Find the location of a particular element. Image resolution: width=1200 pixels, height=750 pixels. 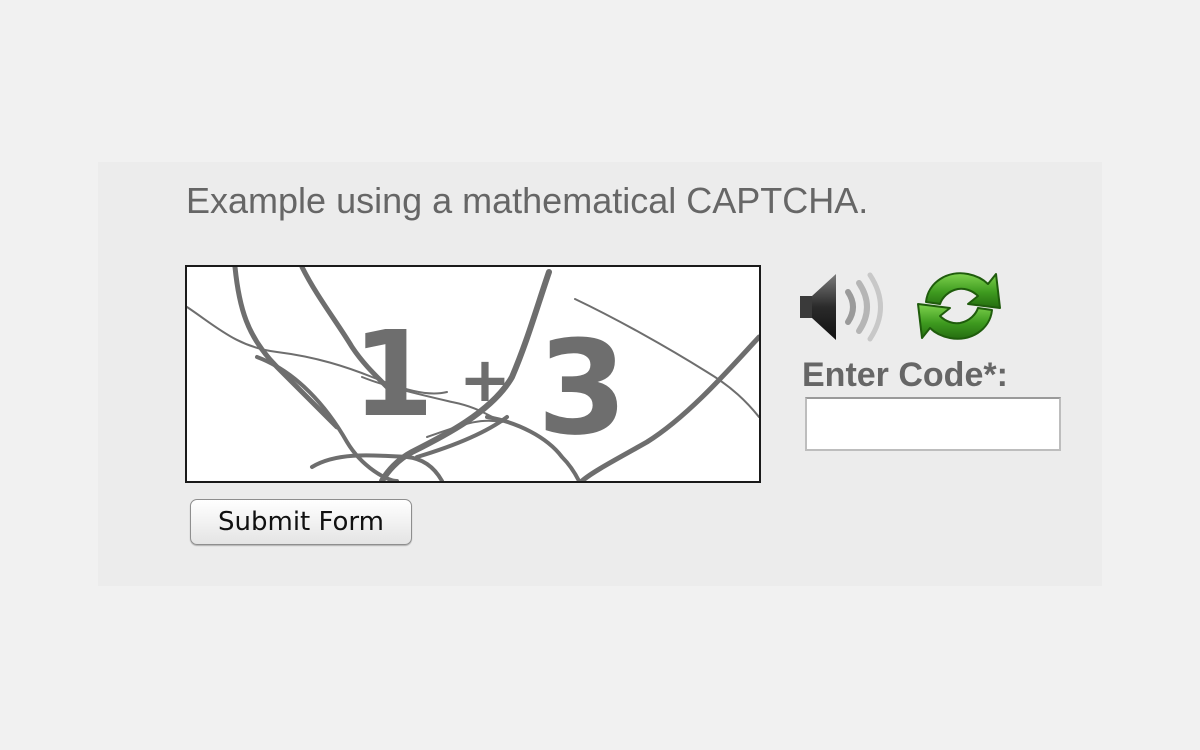

captcha-noise-canvas: 1 + 3 is located at coordinates (473, 374).